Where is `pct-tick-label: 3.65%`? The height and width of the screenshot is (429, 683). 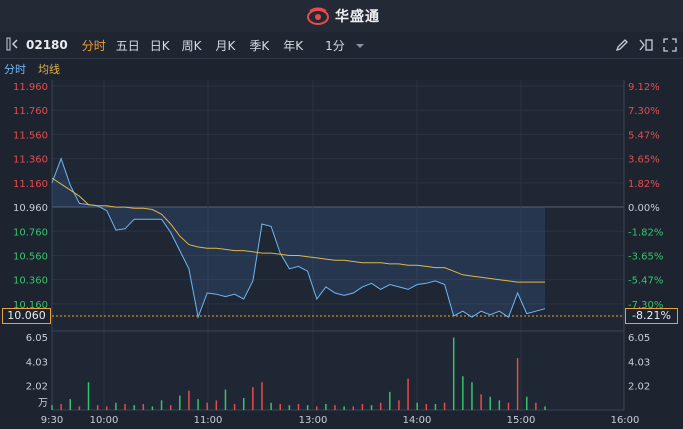 pct-tick-label: 3.65% is located at coordinates (644, 160).